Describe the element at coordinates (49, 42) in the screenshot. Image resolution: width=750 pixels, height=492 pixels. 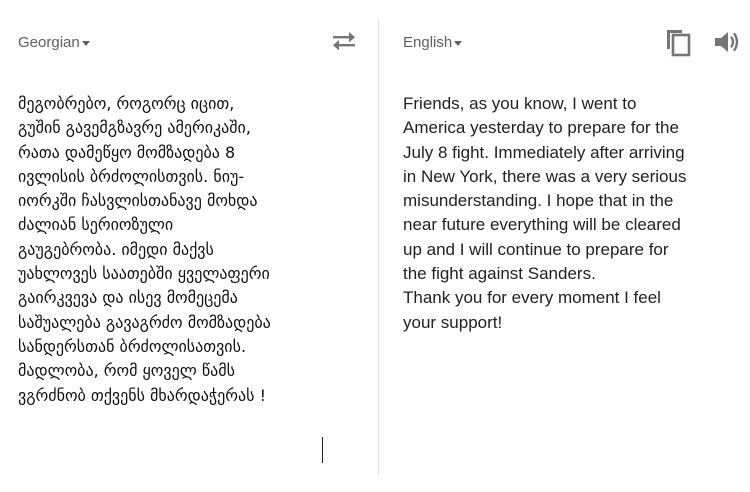
I see `source-language-label: Georgian` at that location.